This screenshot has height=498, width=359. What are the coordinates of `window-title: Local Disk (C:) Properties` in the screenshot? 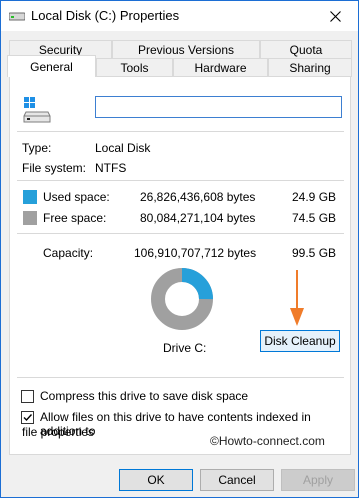 It's located at (105, 15).